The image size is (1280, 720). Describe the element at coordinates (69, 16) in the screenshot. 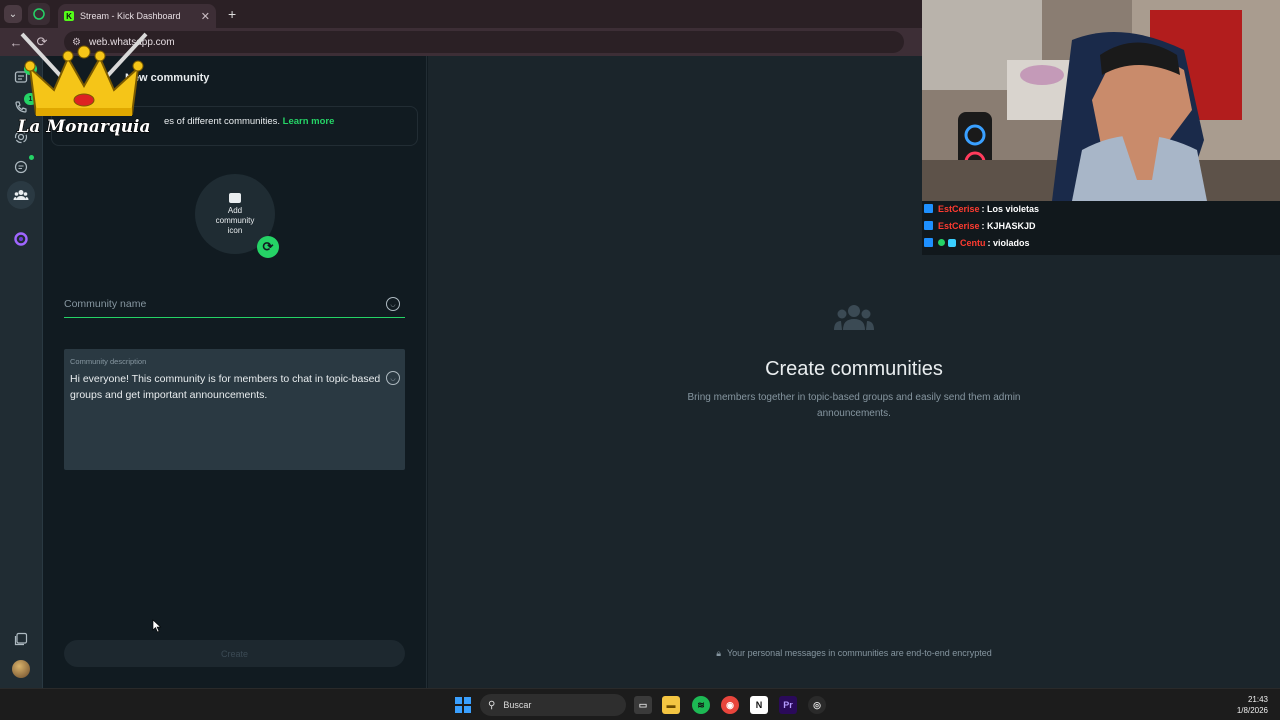

I see `kick-favicon: K` at that location.